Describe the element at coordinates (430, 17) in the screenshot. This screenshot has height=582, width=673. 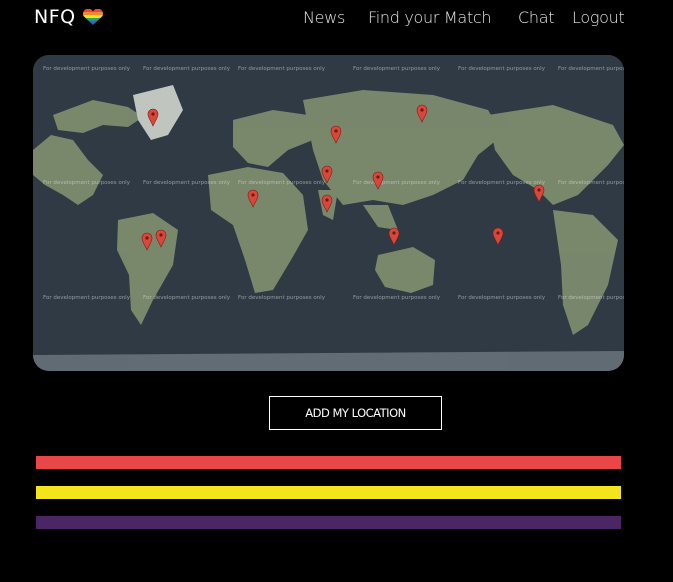
I see `nav-find-match-link: Find your Match` at that location.